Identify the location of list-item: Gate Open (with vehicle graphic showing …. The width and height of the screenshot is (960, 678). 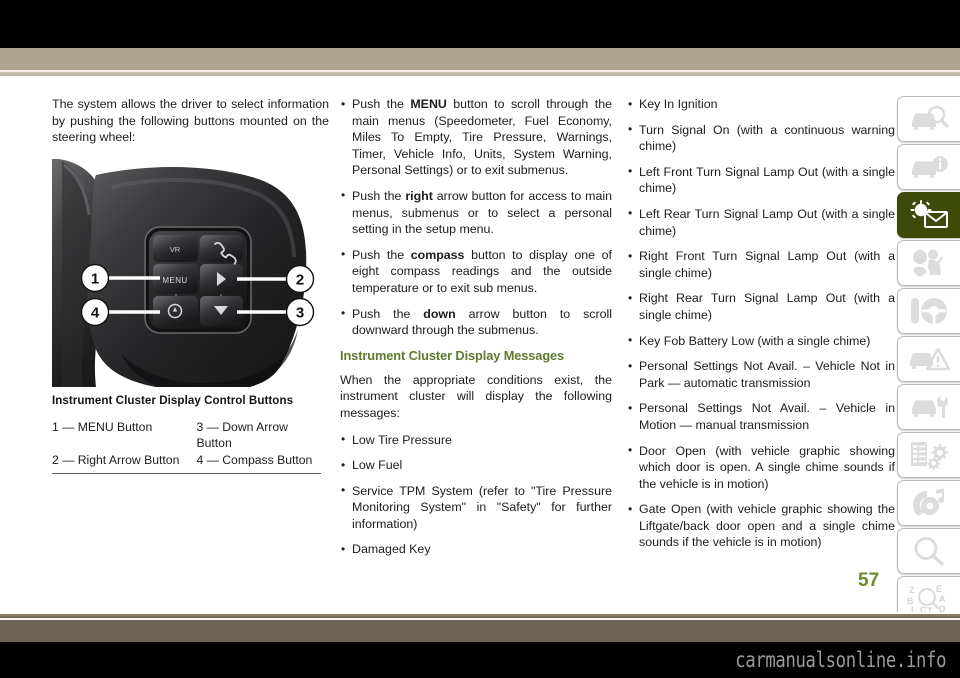
(761, 526).